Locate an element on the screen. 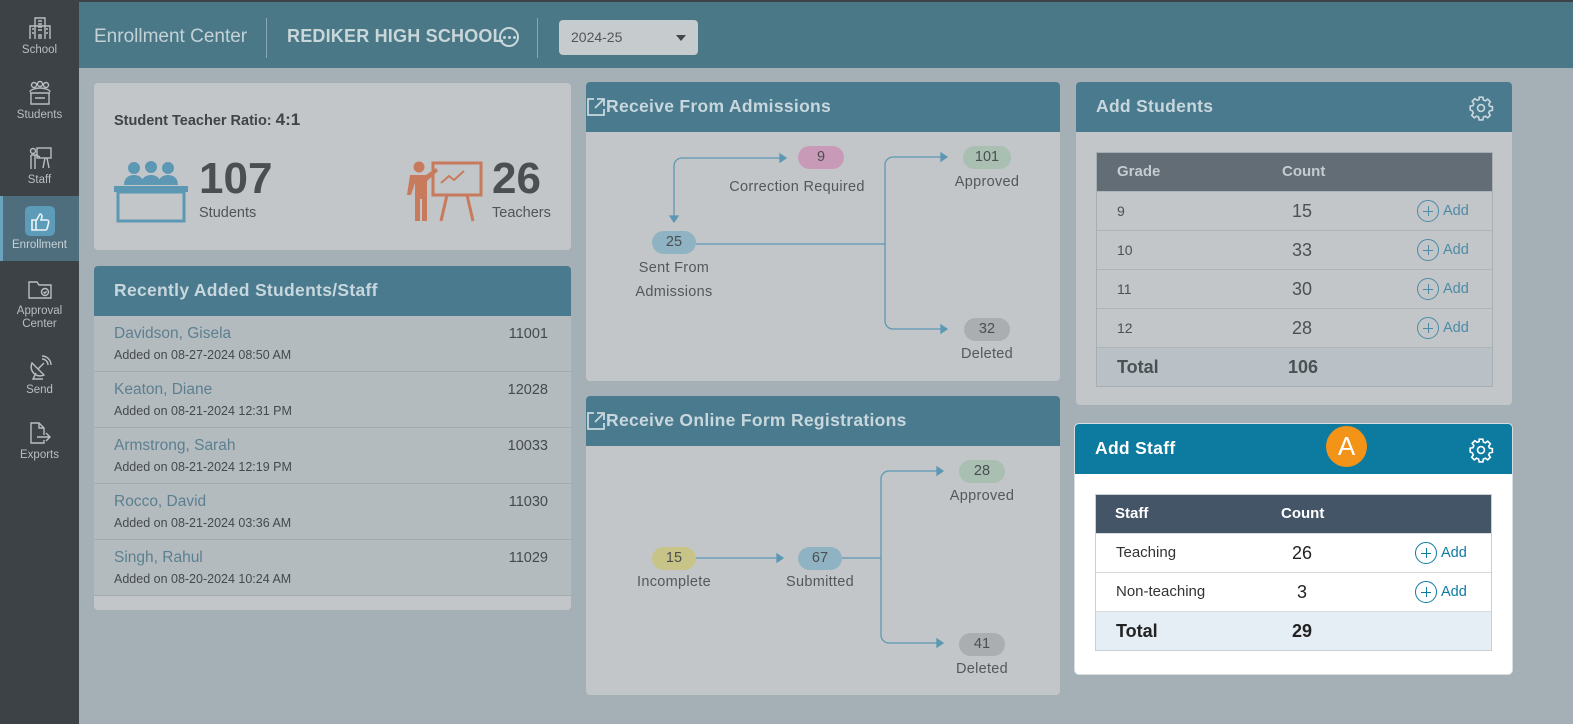 The image size is (1573, 724). recent-id: 12028 is located at coordinates (527, 390).